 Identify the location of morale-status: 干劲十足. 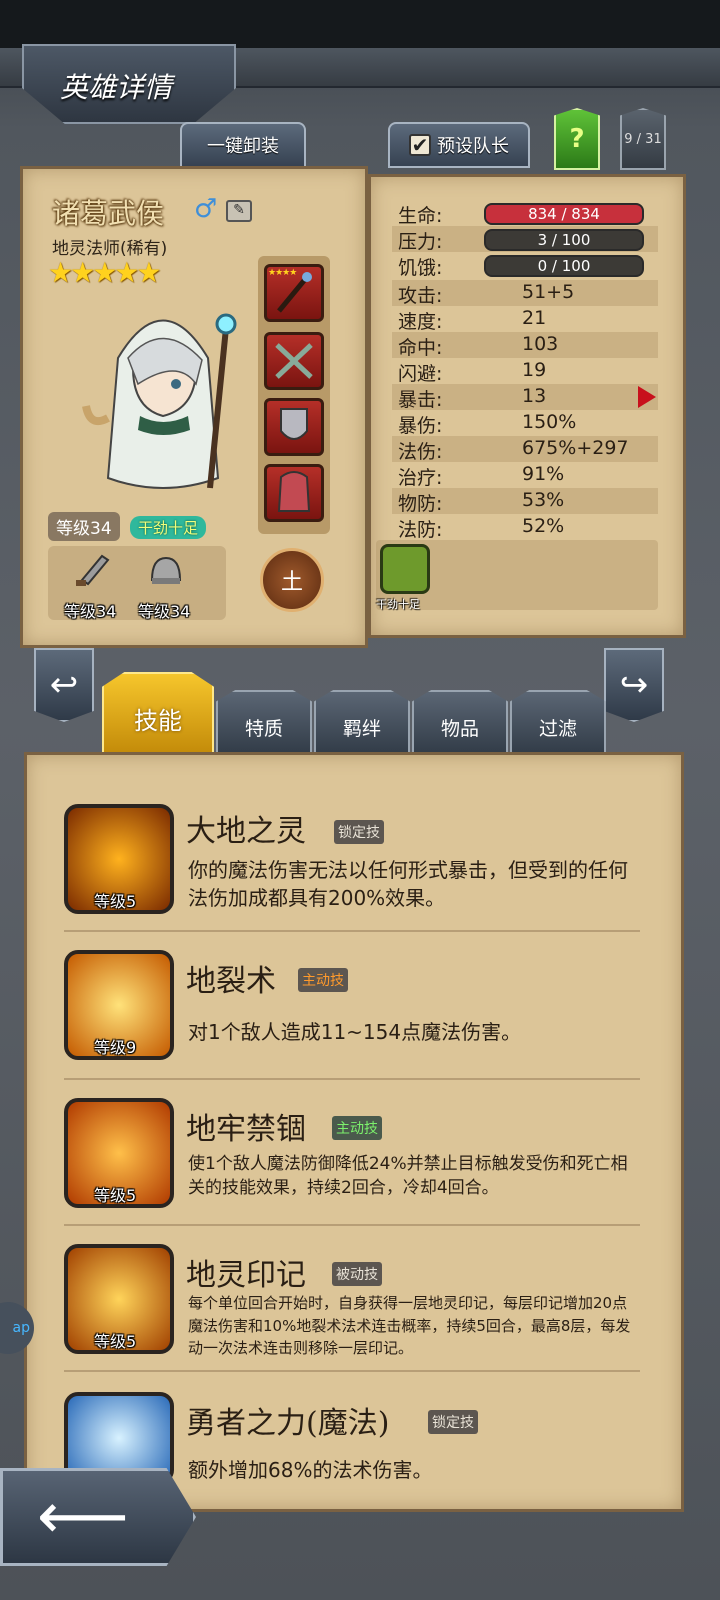
(168, 527).